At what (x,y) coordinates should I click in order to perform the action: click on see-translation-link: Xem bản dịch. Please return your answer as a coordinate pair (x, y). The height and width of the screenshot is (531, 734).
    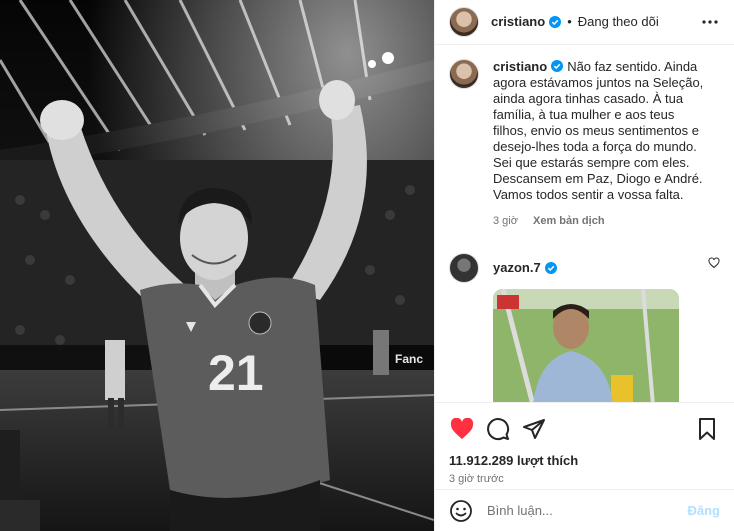
    Looking at the image, I should click on (569, 221).